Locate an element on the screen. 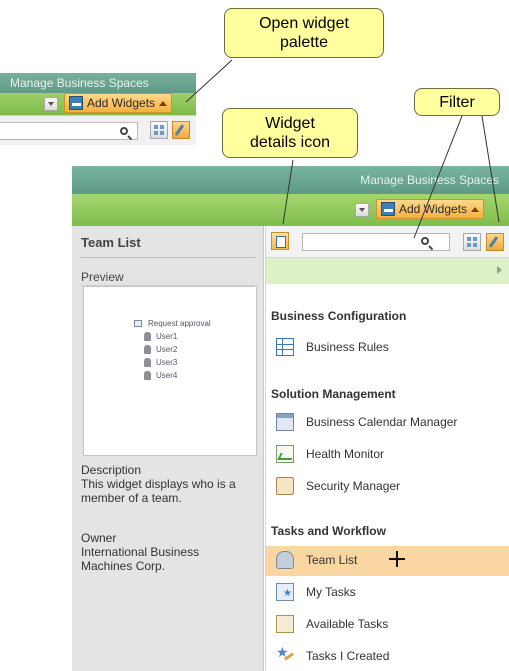  callout-filter: Filter is located at coordinates (457, 102).